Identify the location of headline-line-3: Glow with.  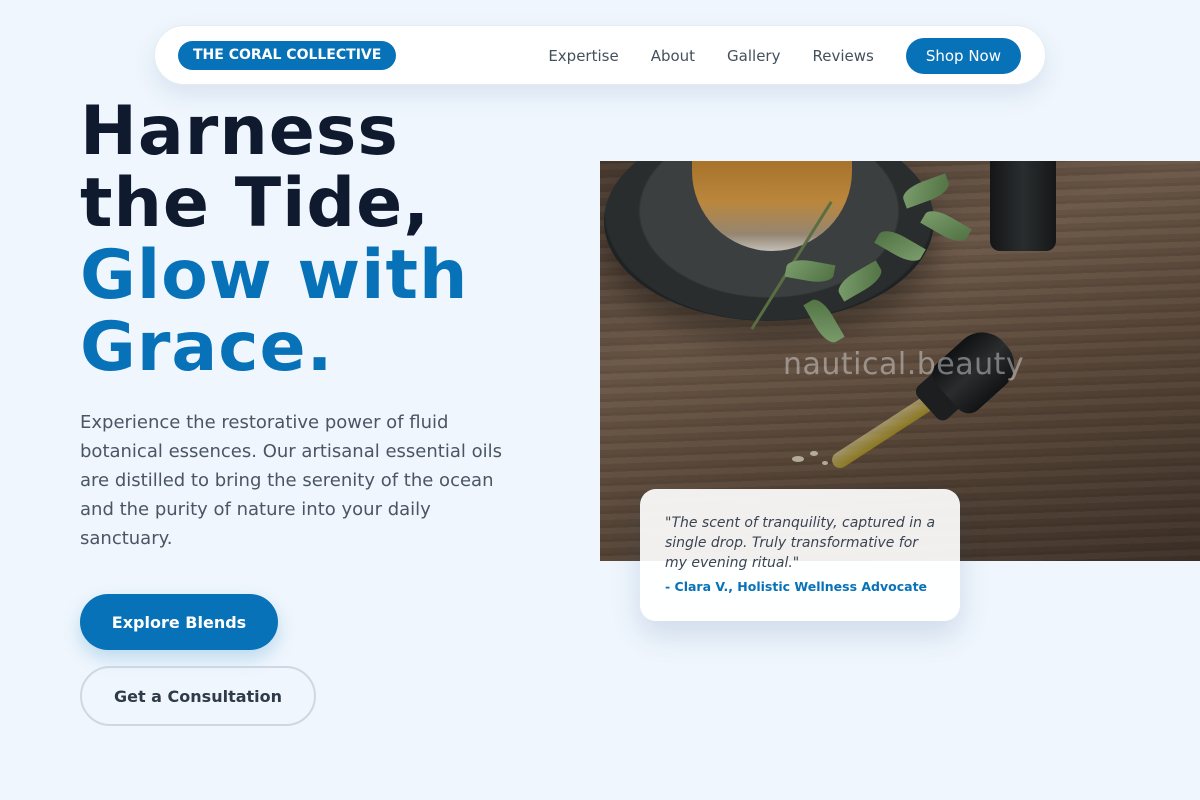
(274, 275).